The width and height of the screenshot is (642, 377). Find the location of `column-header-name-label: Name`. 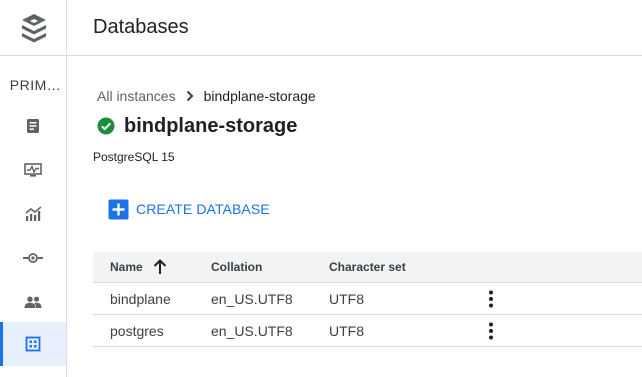

column-header-name-label: Name is located at coordinates (126, 267).